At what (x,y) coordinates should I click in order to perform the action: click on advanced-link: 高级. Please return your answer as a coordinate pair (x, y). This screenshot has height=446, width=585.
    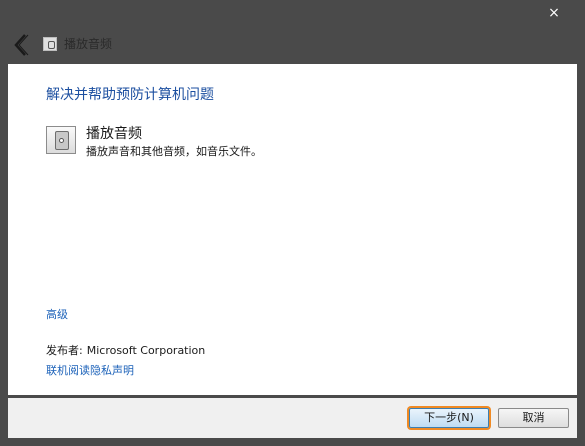
    Looking at the image, I should click on (57, 315).